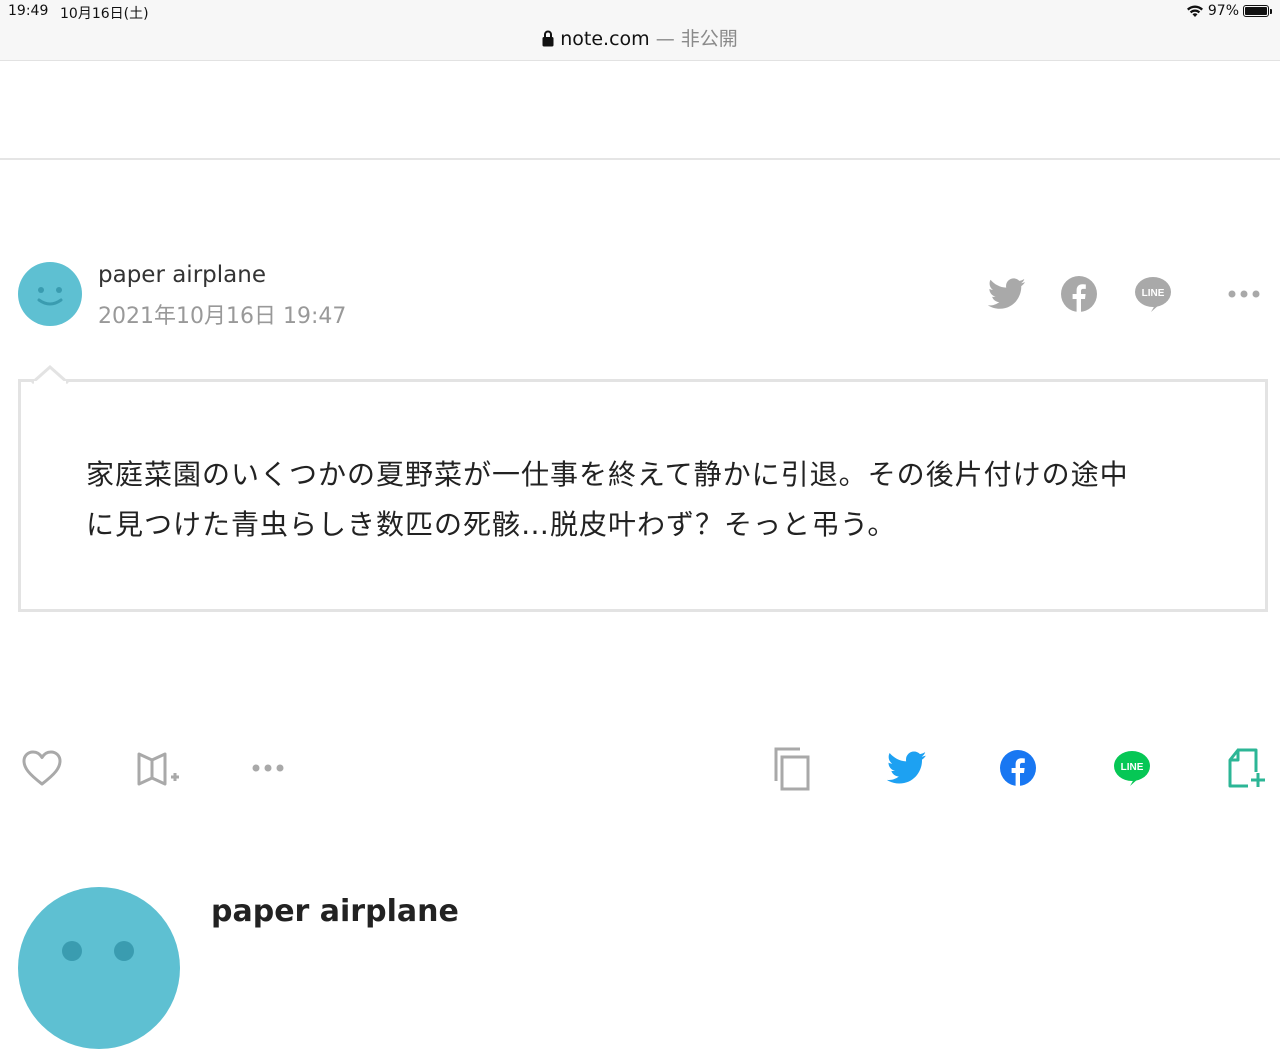  I want to click on twitter-share-button, so click(907, 768).